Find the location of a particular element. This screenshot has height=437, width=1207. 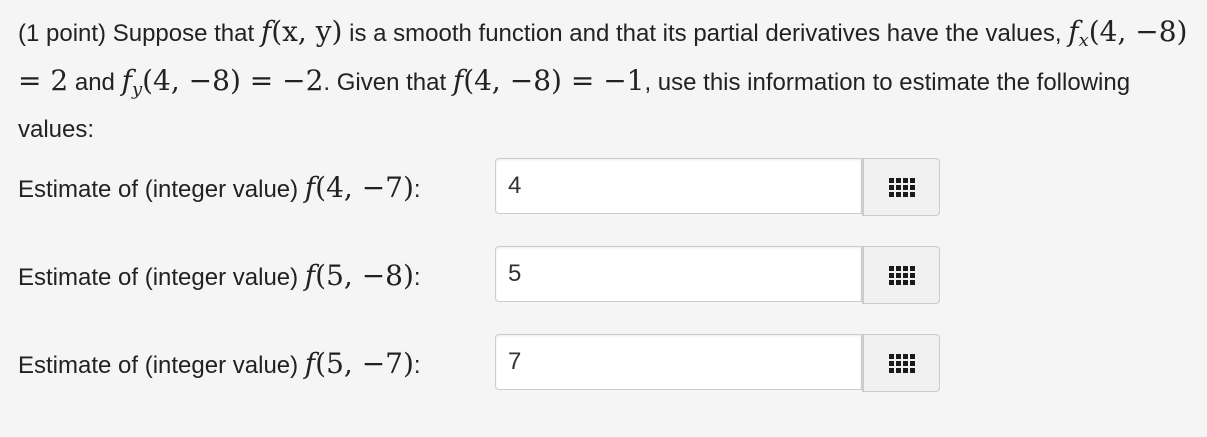

answer-row-2: Estimate of (integer value) f(5, −8): is located at coordinates (479, 275).